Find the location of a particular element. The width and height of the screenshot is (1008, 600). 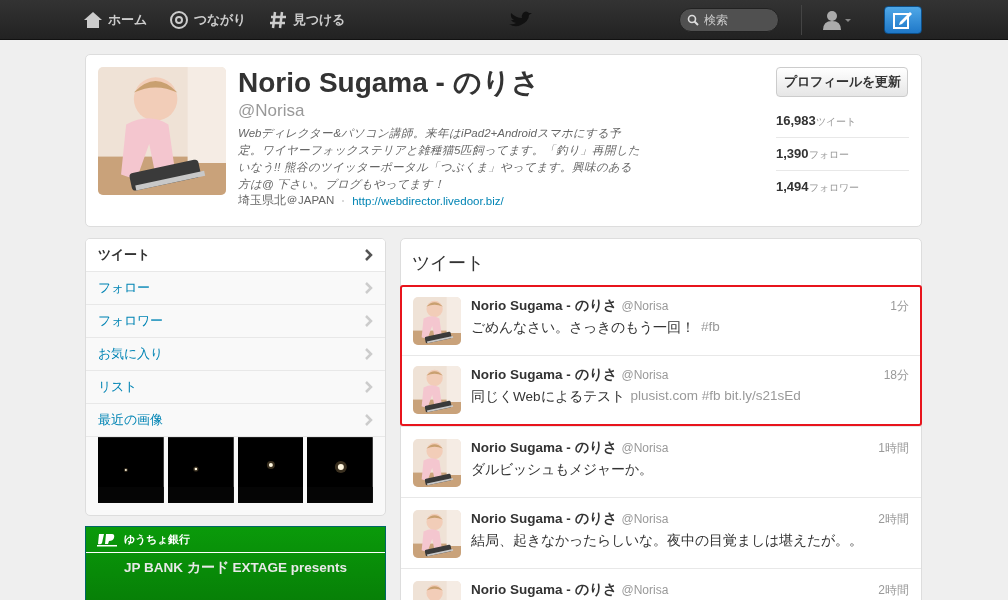

ad-headline: JP BANK カード EXTAGE presents is located at coordinates (235, 568).